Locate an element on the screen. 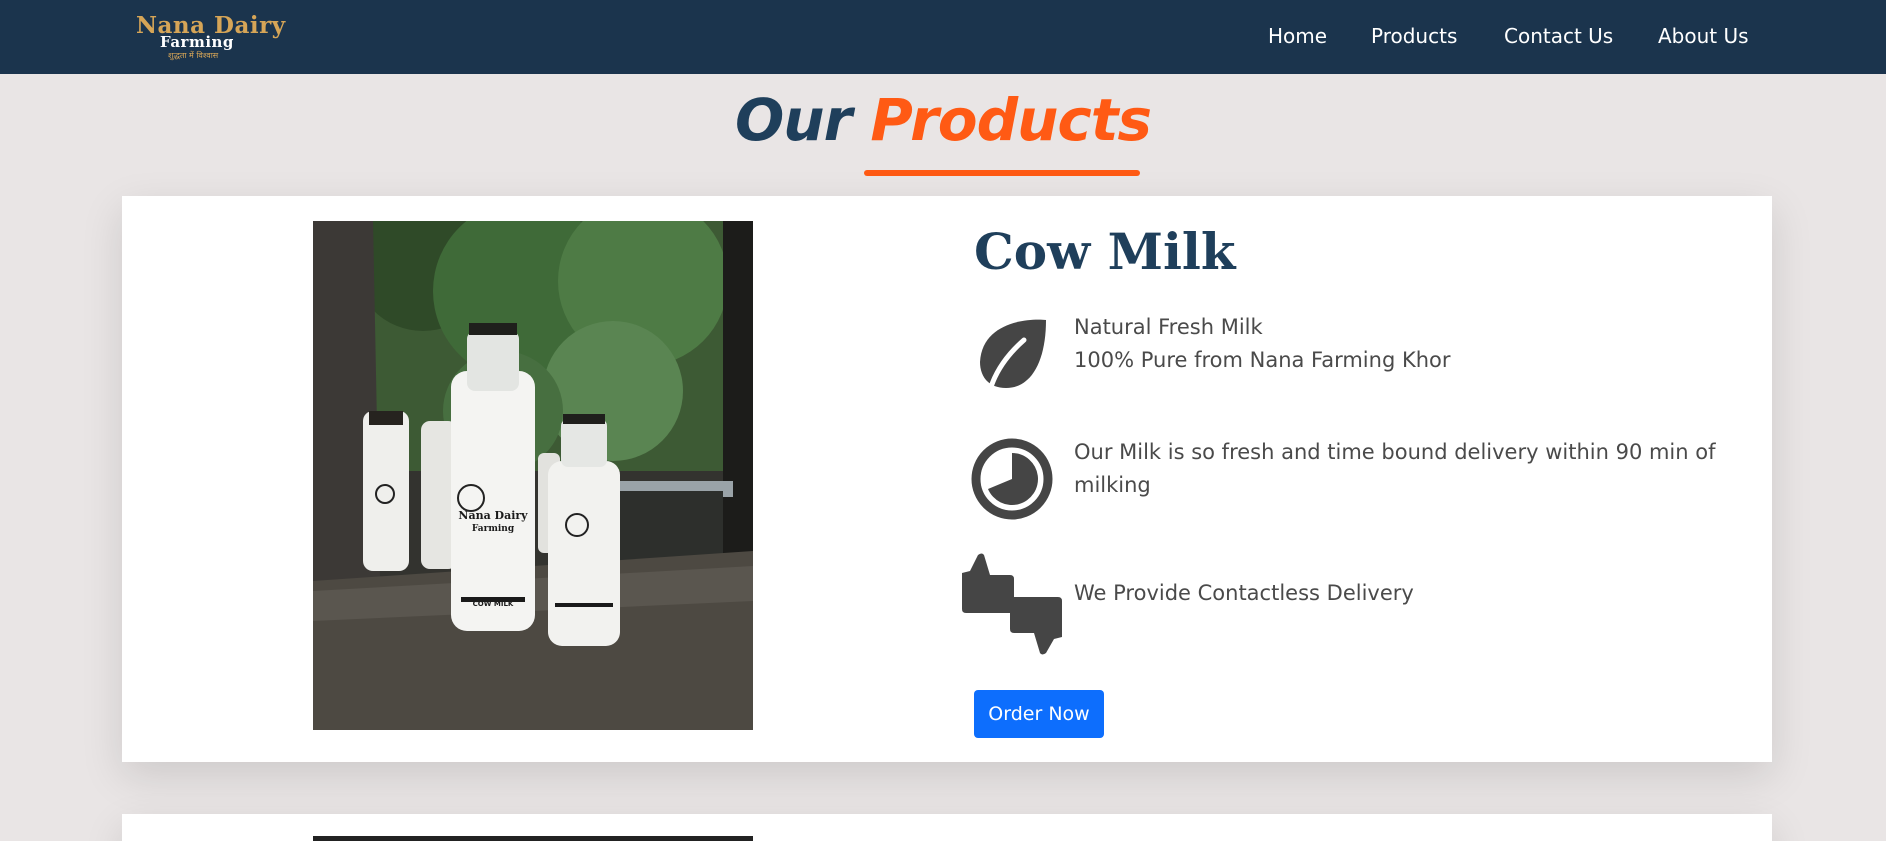 This screenshot has width=1886, height=841. brand-name-line2: Farming is located at coordinates (197, 42).